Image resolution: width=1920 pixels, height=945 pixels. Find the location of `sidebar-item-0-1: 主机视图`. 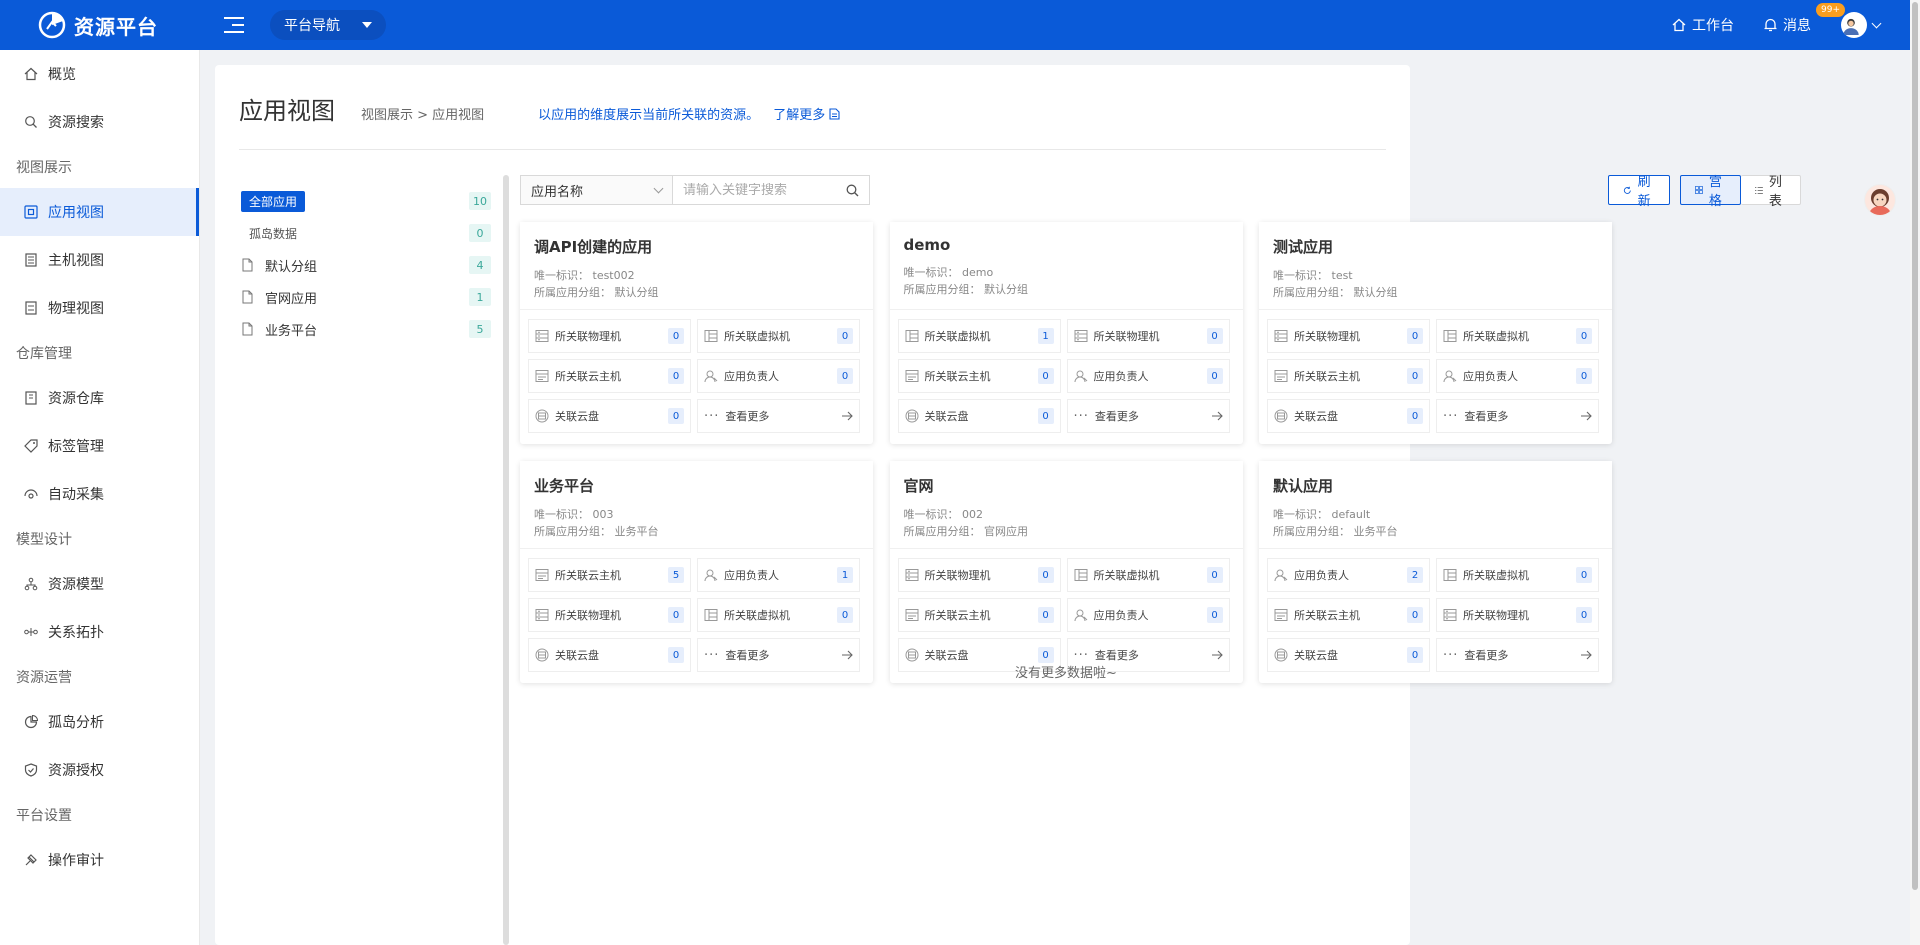

sidebar-item-0-1: 主机视图 is located at coordinates (99, 260).